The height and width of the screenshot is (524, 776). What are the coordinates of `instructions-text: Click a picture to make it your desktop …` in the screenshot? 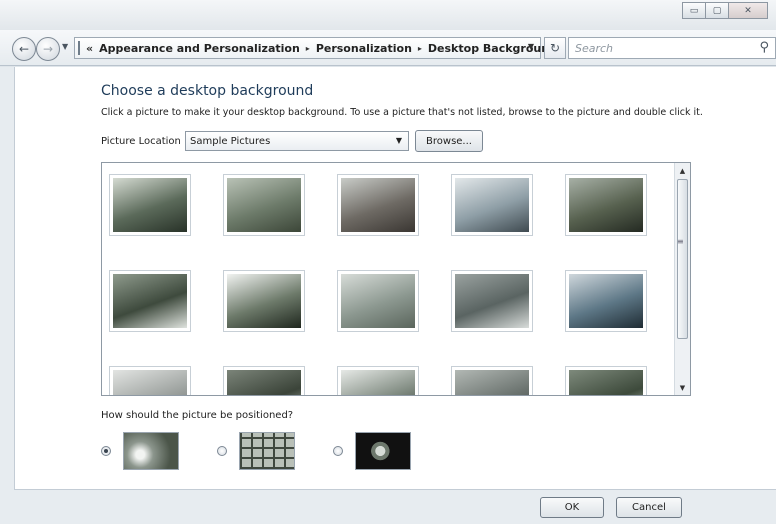 It's located at (402, 112).